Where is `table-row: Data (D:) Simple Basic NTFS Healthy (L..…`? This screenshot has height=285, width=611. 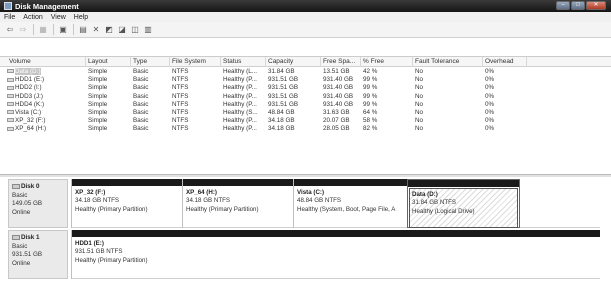
table-row: Data (D:) Simple Basic NTFS Healthy (L..… is located at coordinates (305, 72).